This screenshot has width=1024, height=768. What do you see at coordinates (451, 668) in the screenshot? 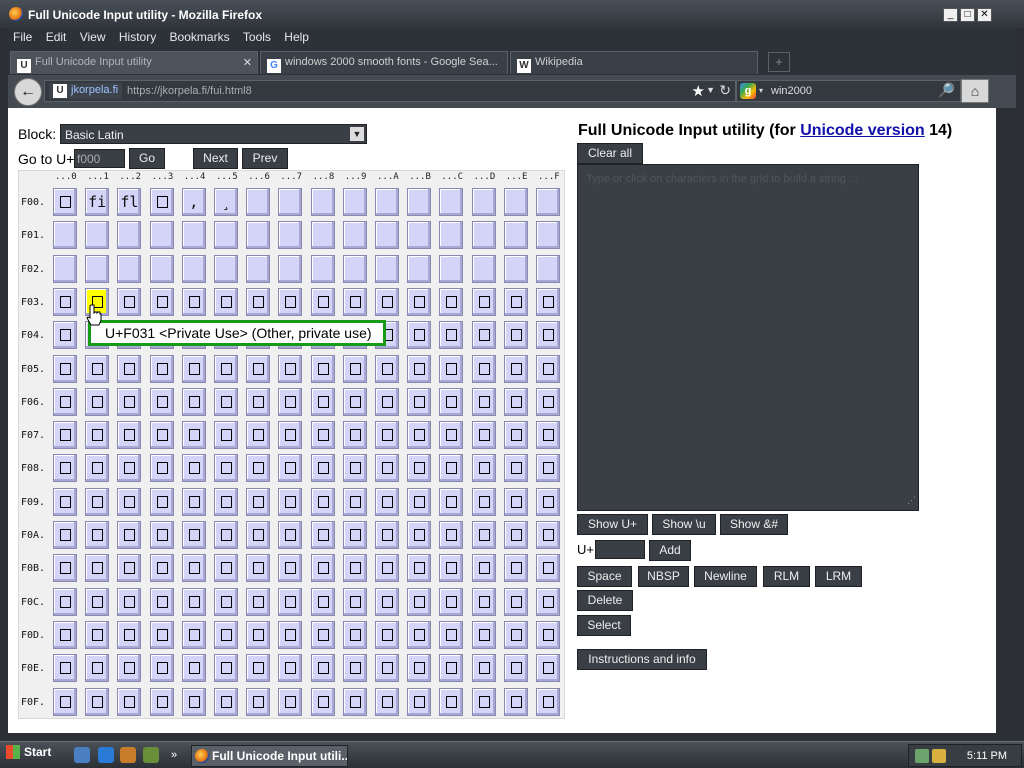
I see `char-cell-f0ec` at bounding box center [451, 668].